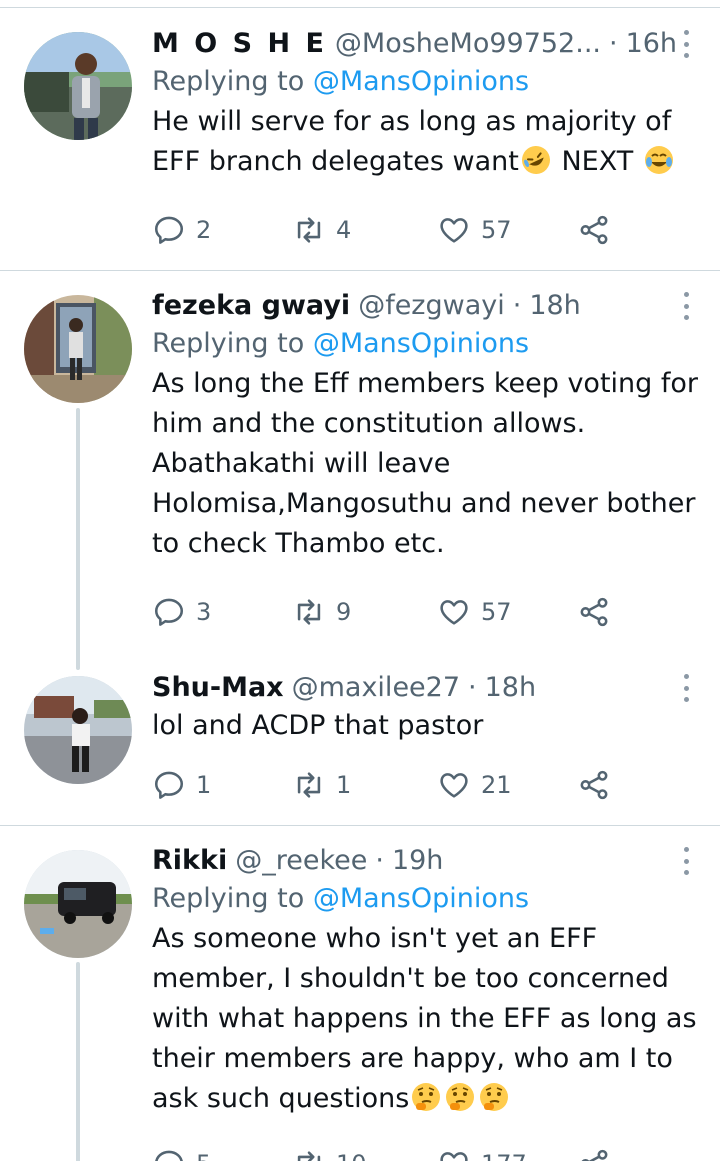  Describe the element at coordinates (387, 785) in the screenshot. I see `tweet-actions: 1 1 21` at that location.